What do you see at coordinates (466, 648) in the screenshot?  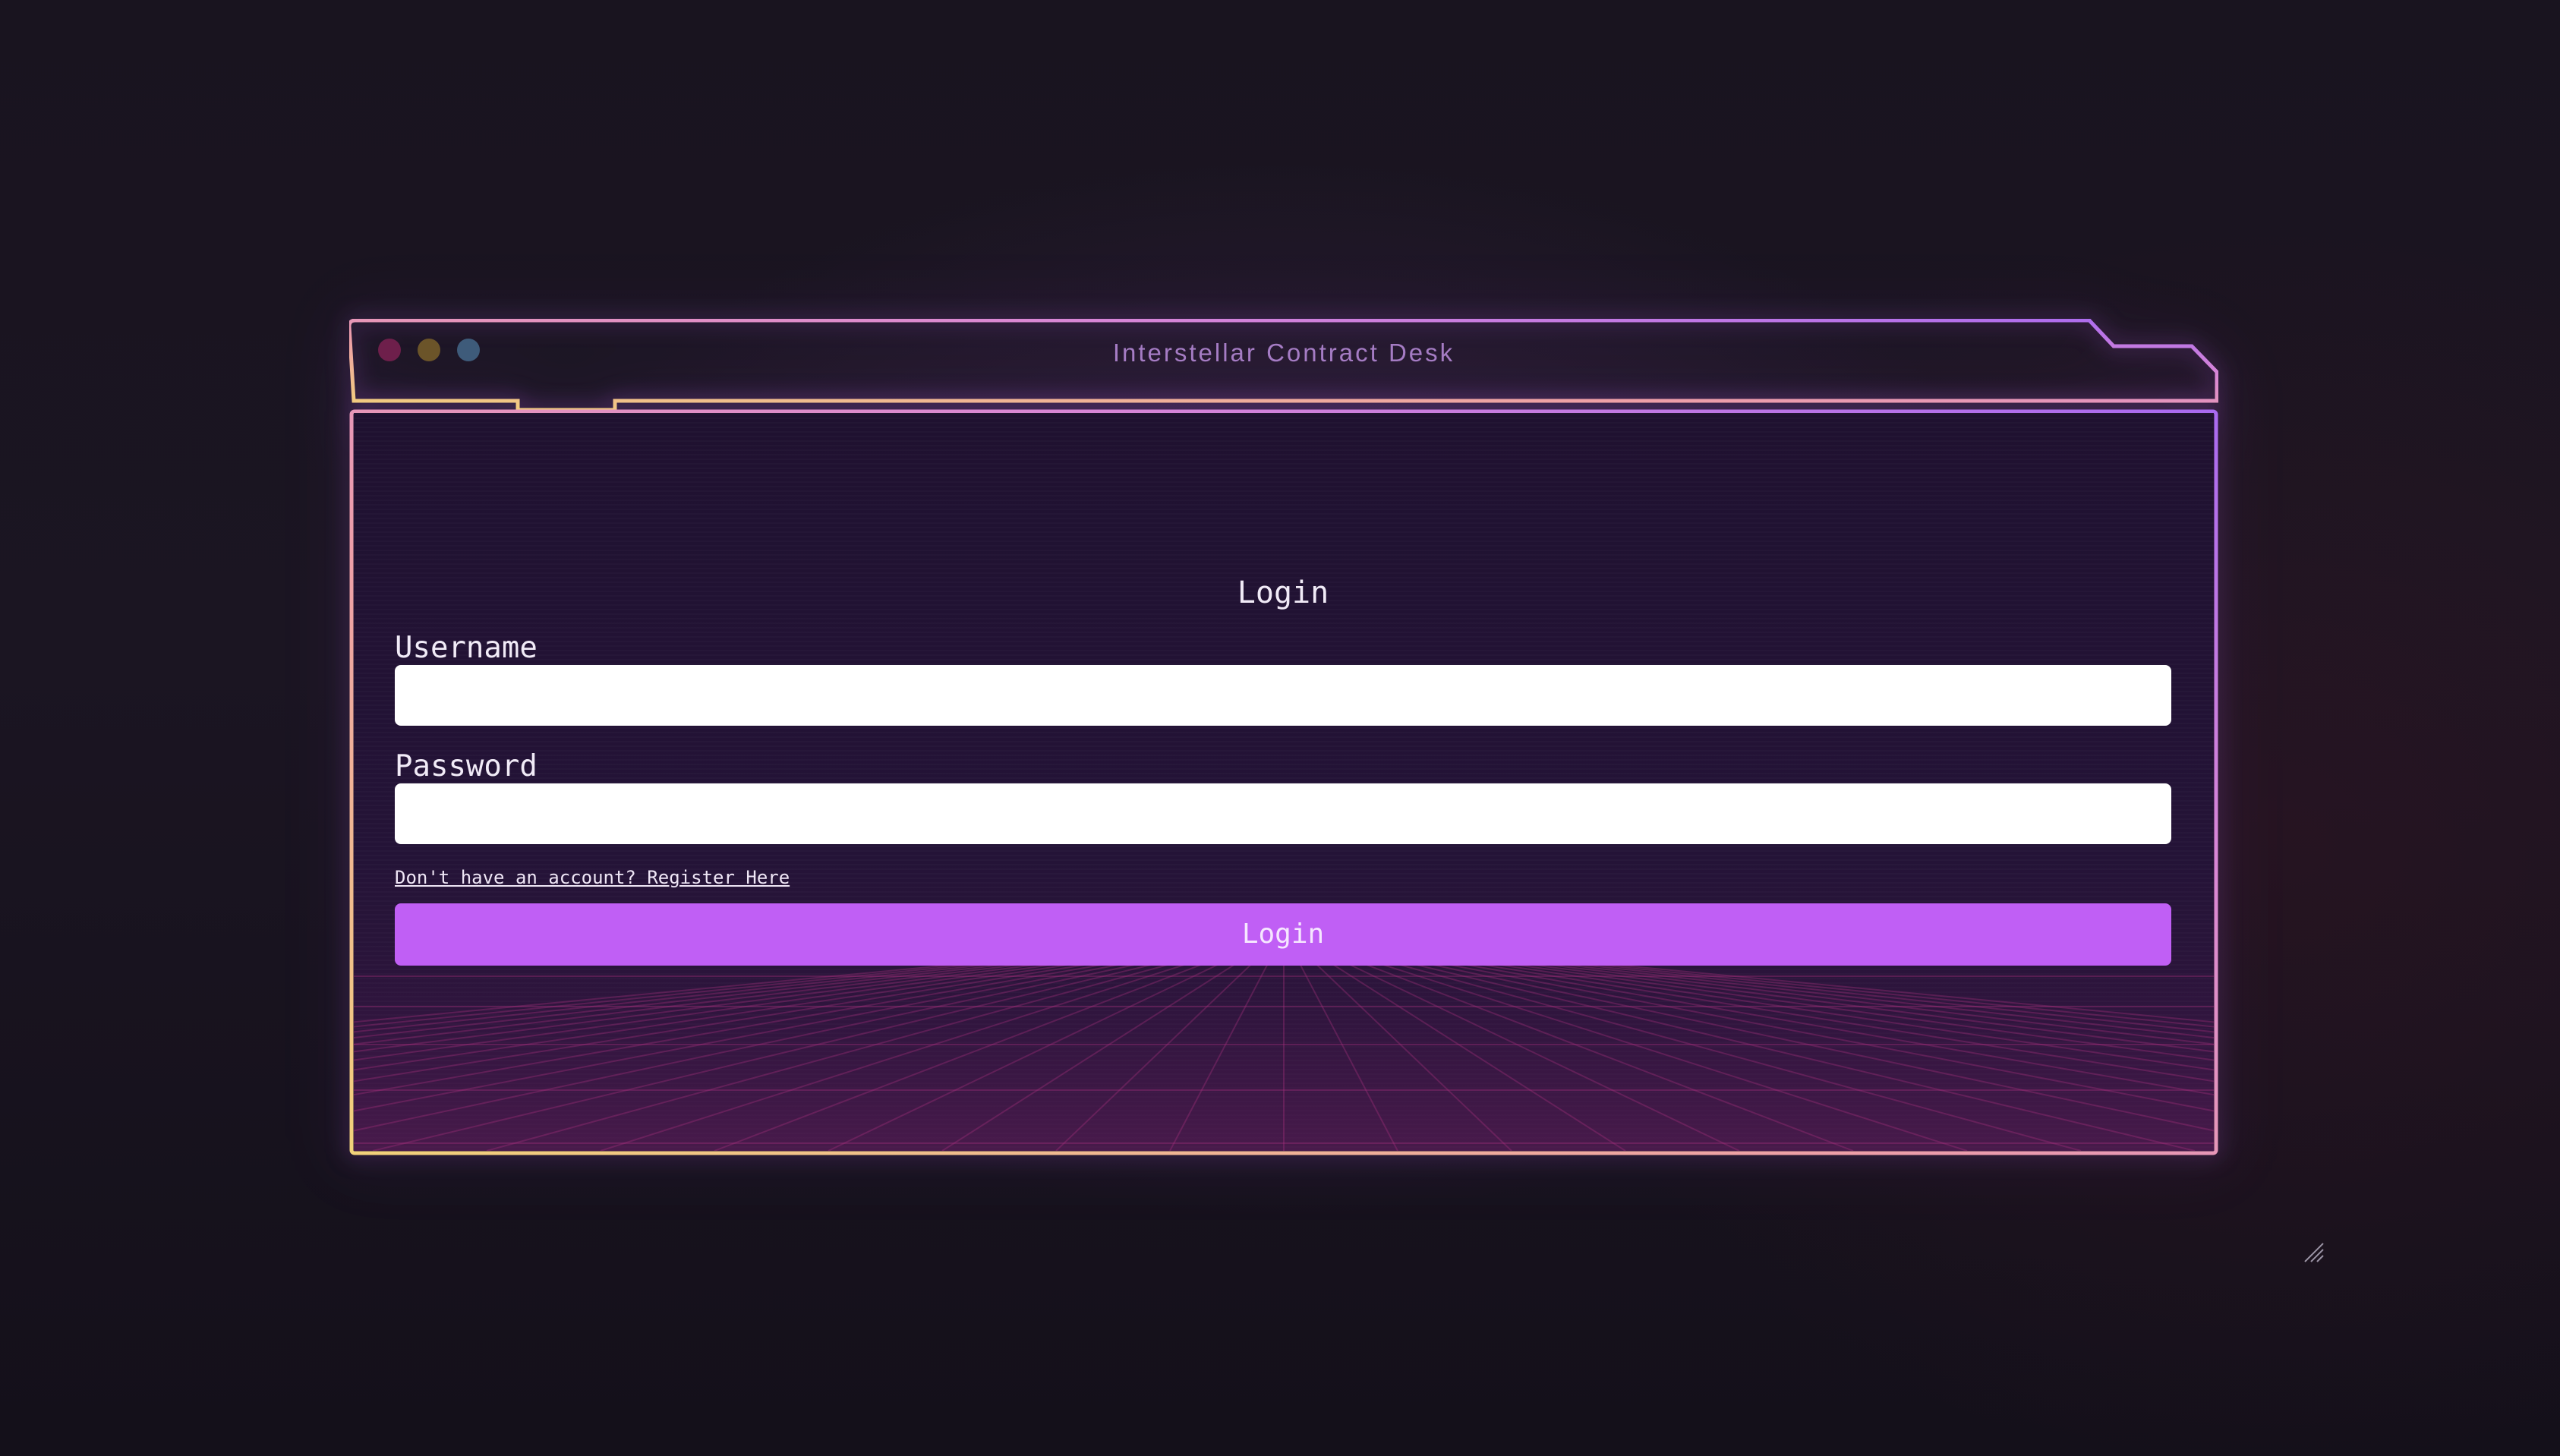 I see `username-label: Username` at bounding box center [466, 648].